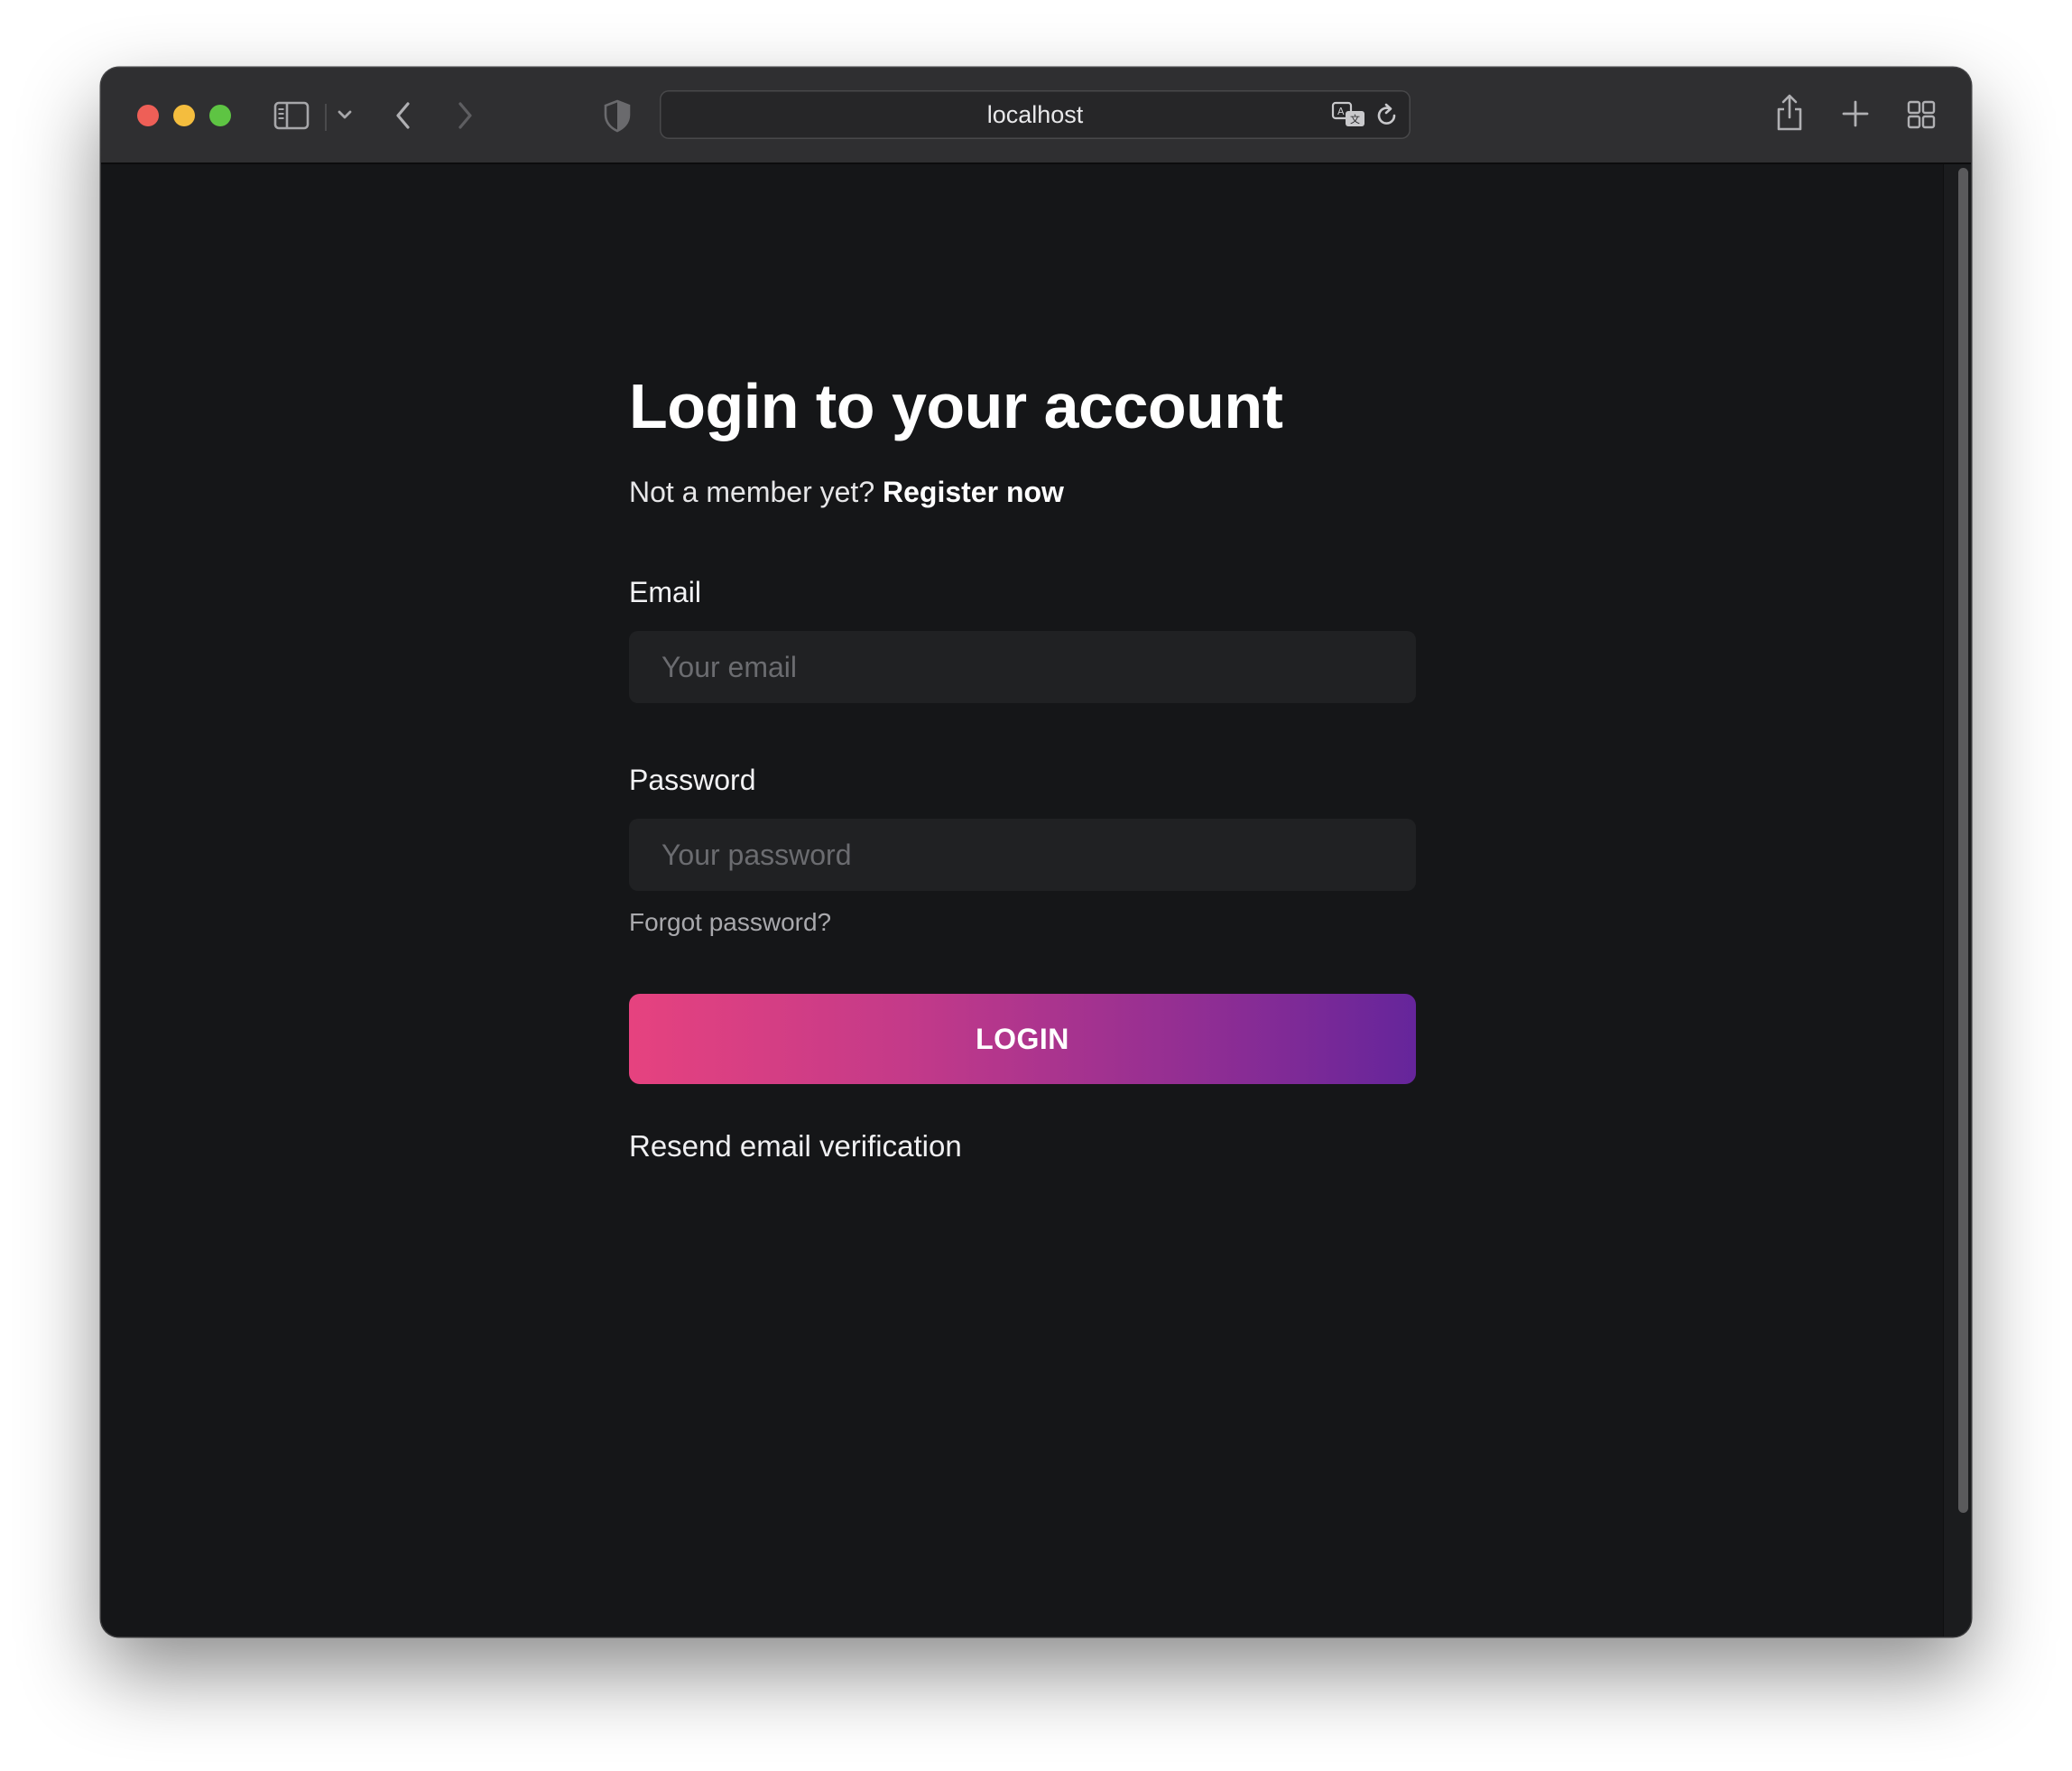  I want to click on page-title: Login to your account, so click(956, 406).